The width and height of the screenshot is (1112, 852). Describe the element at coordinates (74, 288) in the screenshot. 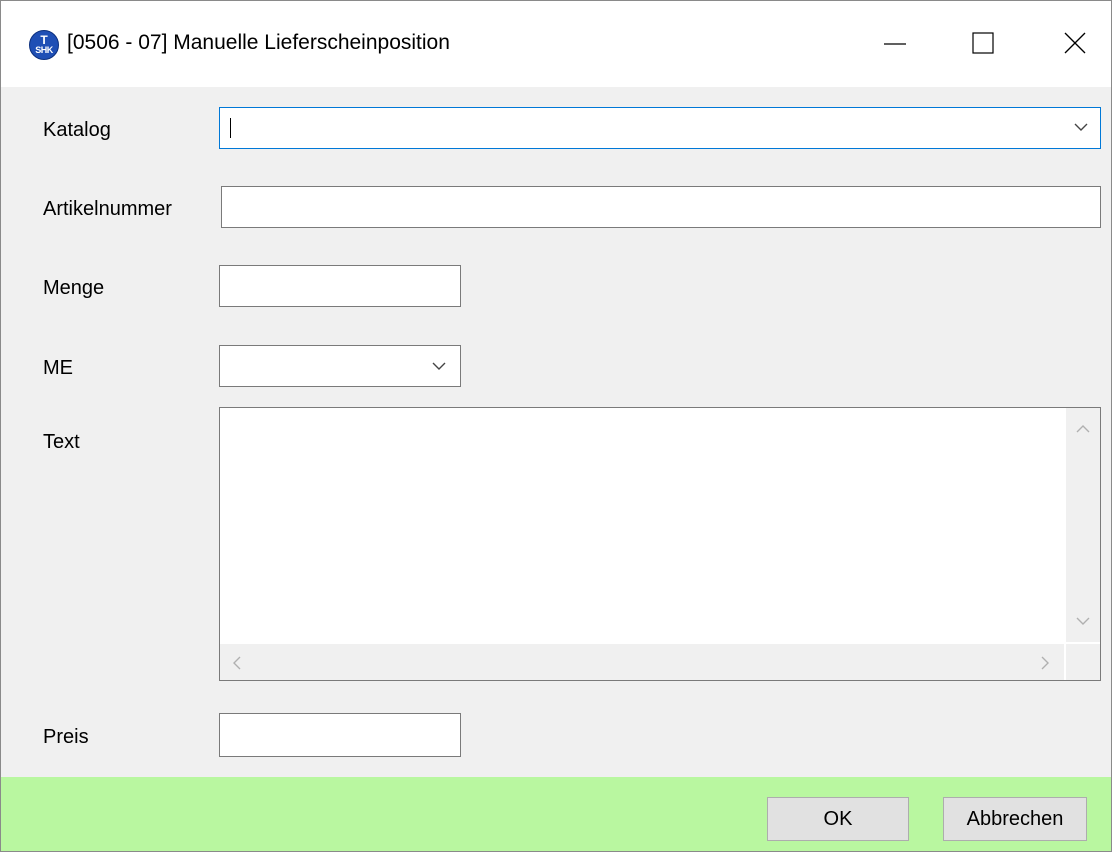

I see `menge-label: Menge` at that location.